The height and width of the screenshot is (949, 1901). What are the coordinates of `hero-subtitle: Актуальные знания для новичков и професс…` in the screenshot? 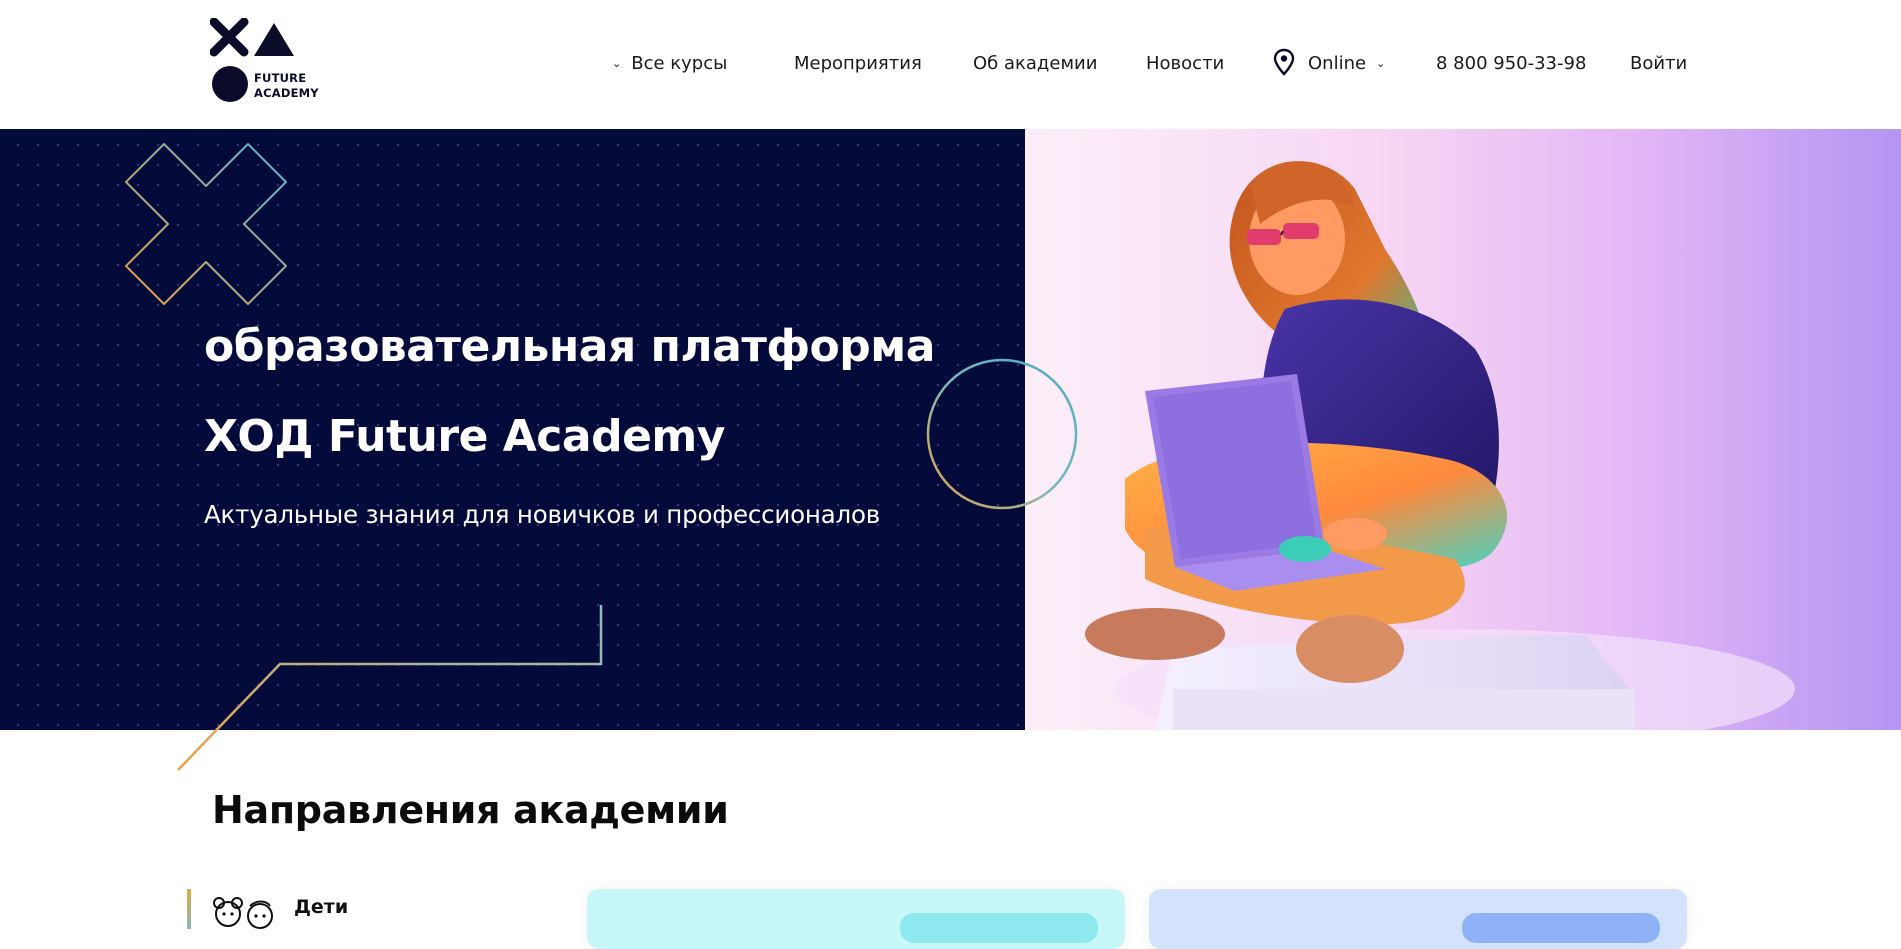 It's located at (542, 514).